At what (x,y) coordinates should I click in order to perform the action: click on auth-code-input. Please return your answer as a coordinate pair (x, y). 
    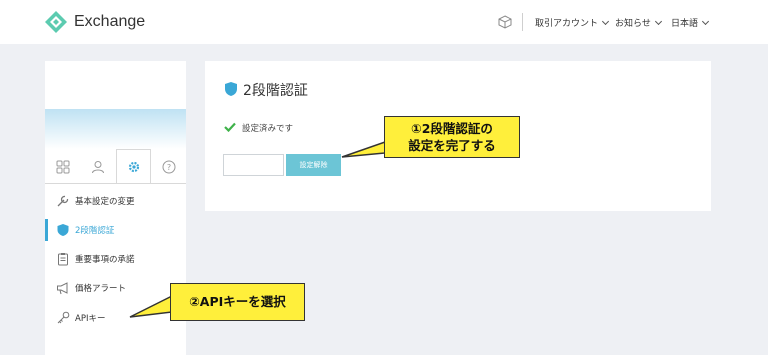
    Looking at the image, I should click on (253, 165).